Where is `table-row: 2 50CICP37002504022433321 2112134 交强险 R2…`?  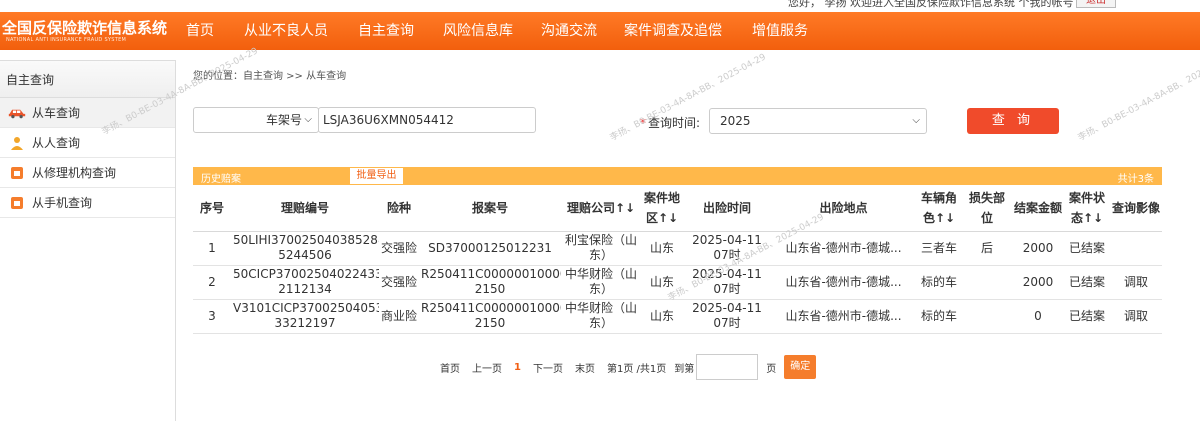 table-row: 2 50CICP37002504022433321 2112134 交强险 R2… is located at coordinates (677, 282).